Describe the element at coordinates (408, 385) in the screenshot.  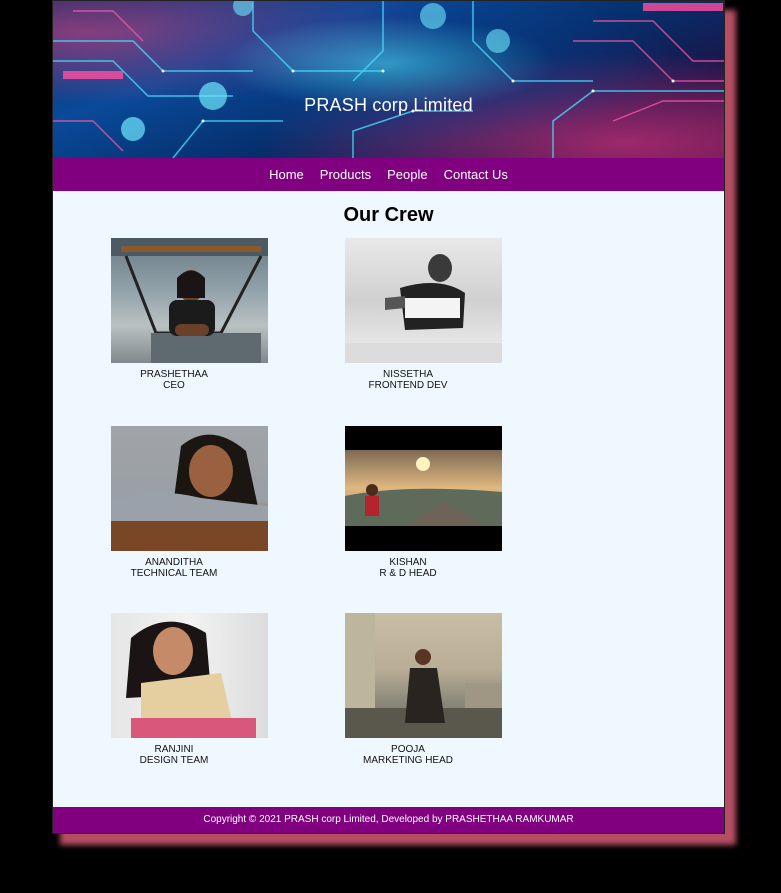
I see `crew-role: FRONTEND DEV` at that location.